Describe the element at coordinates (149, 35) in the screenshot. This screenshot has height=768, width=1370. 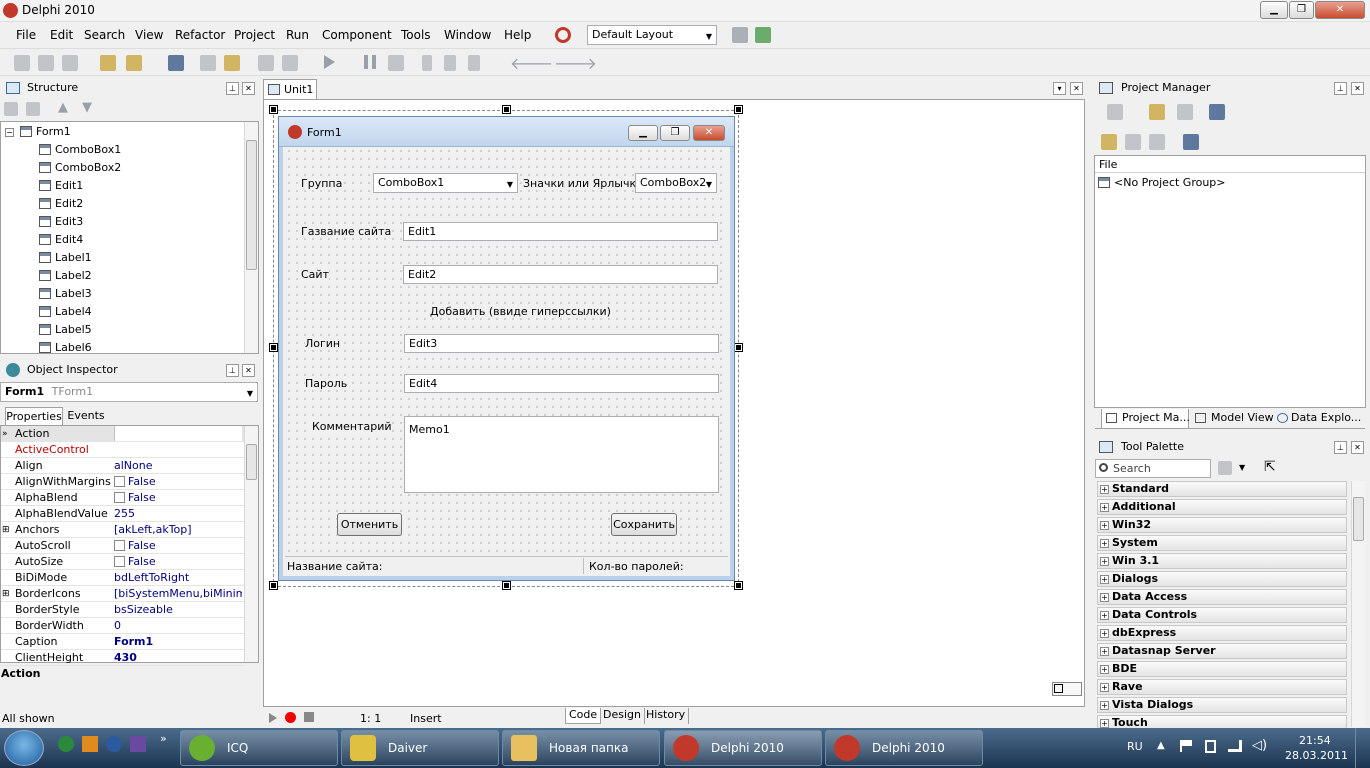
I see `menu-view: View` at that location.